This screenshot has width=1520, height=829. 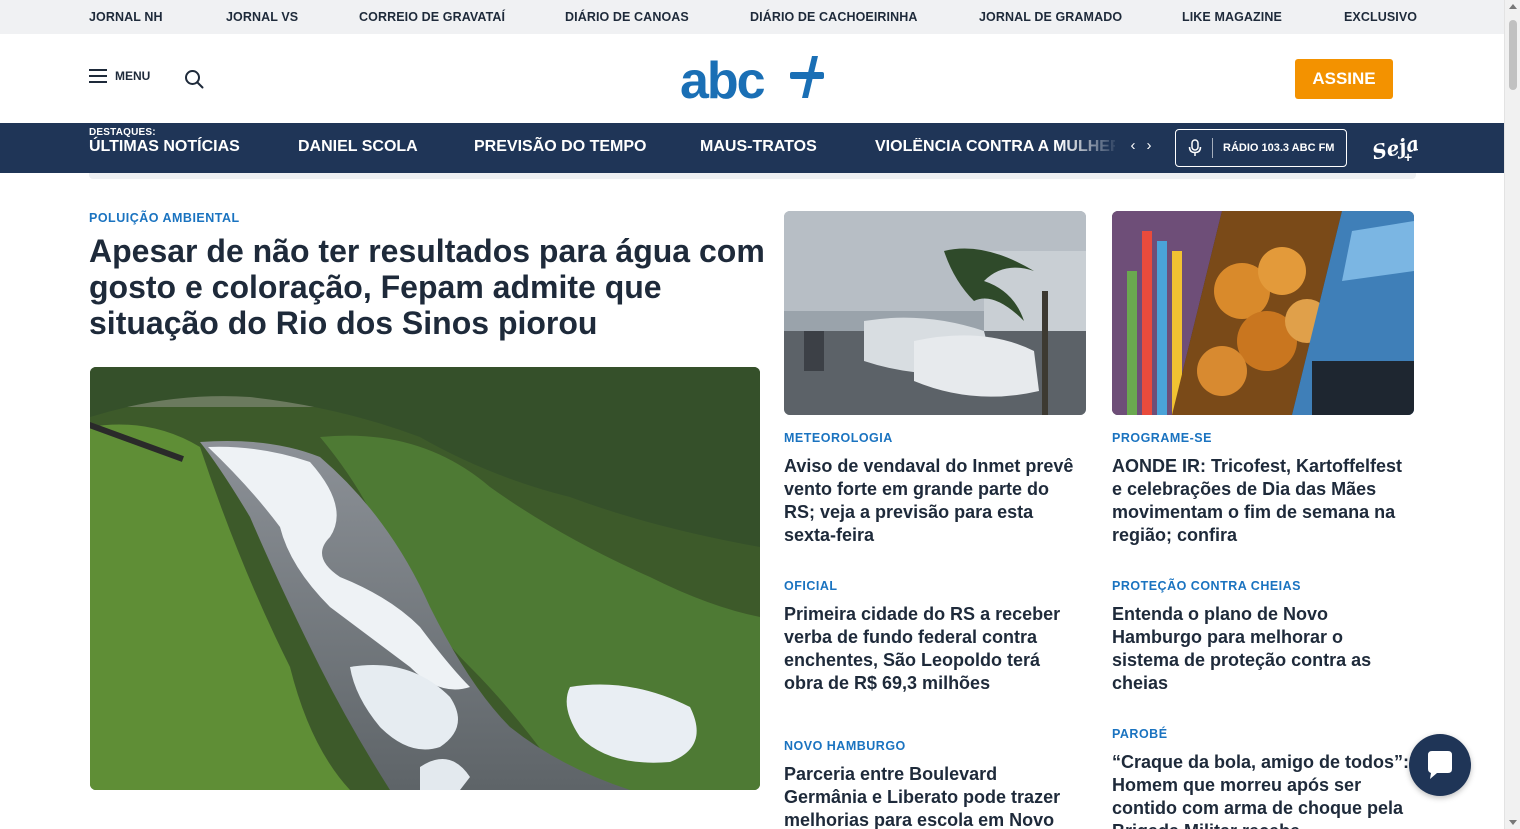 What do you see at coordinates (194, 79) in the screenshot?
I see `search-icon` at bounding box center [194, 79].